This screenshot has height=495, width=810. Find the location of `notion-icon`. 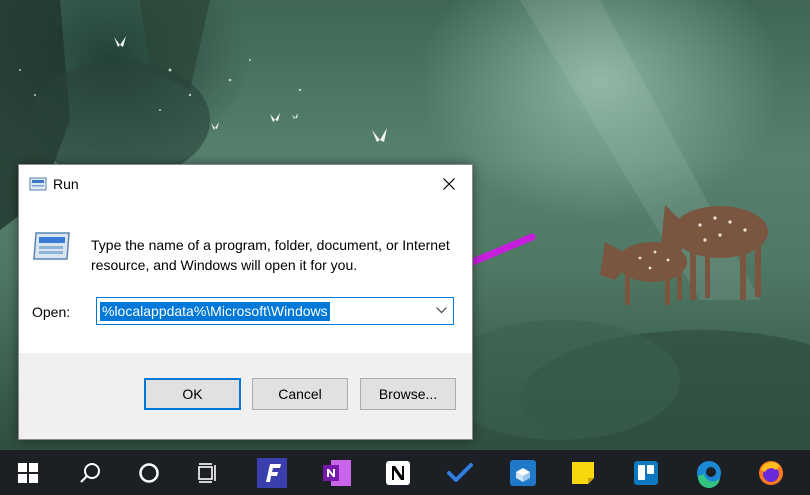

notion-icon is located at coordinates (398, 472).